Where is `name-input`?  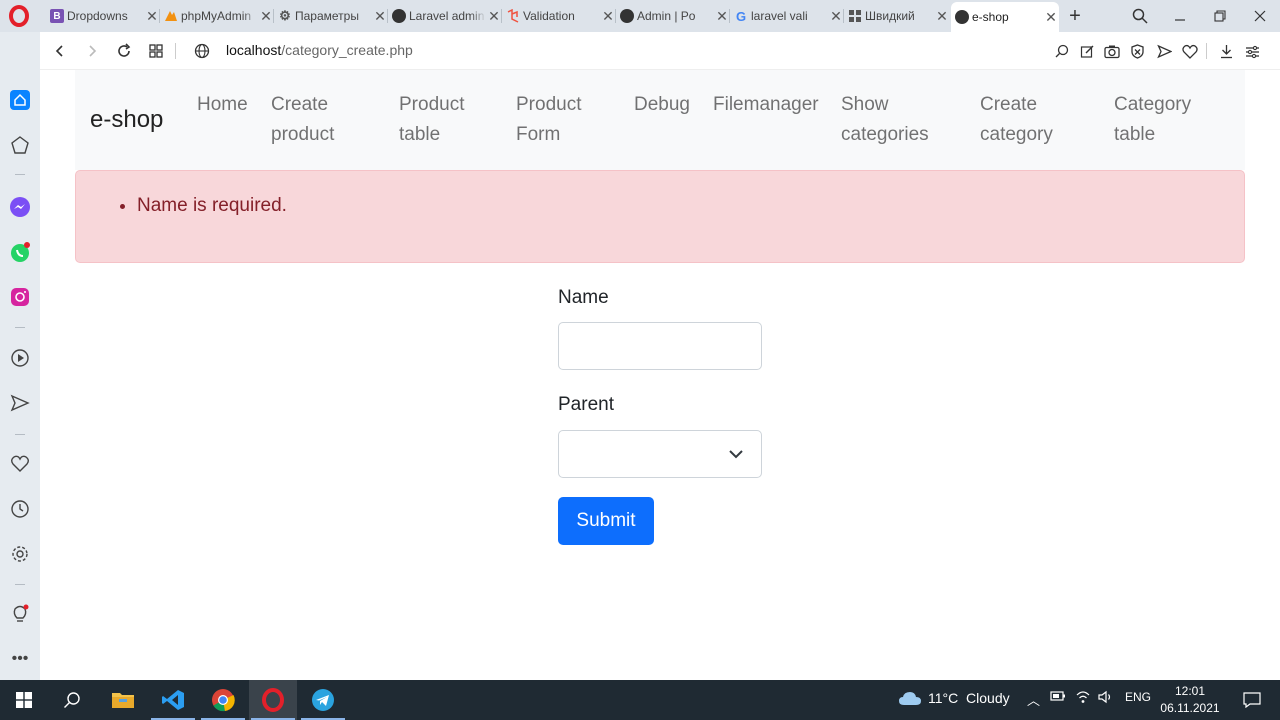
name-input is located at coordinates (660, 346).